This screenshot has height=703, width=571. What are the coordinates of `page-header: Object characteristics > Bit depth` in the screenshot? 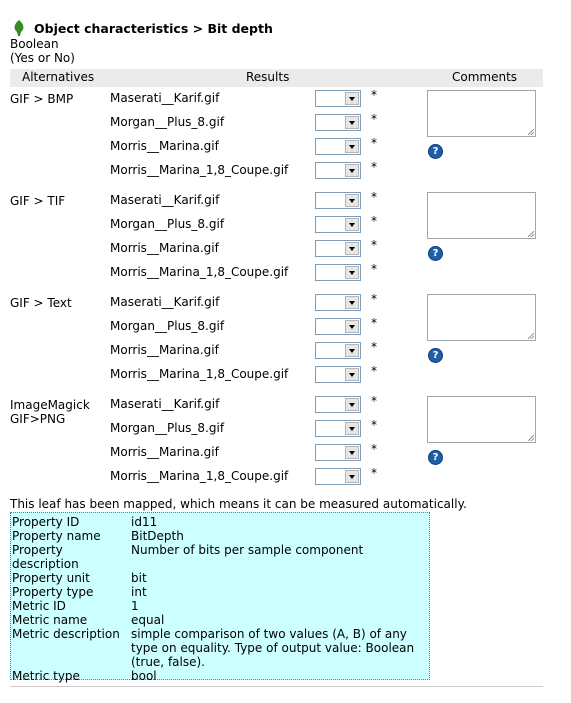 It's located at (142, 28).